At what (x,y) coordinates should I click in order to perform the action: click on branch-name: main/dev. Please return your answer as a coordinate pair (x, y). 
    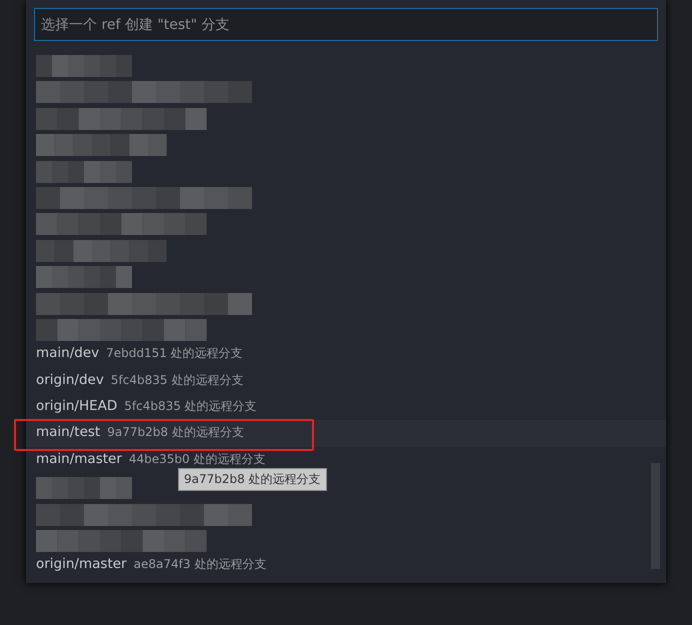
    Looking at the image, I should click on (68, 353).